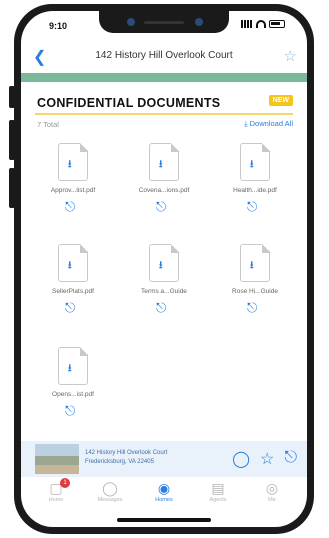 The width and height of the screenshot is (329, 538). Describe the element at coordinates (164, 488) in the screenshot. I see `map-pin-icon: ◉` at that location.